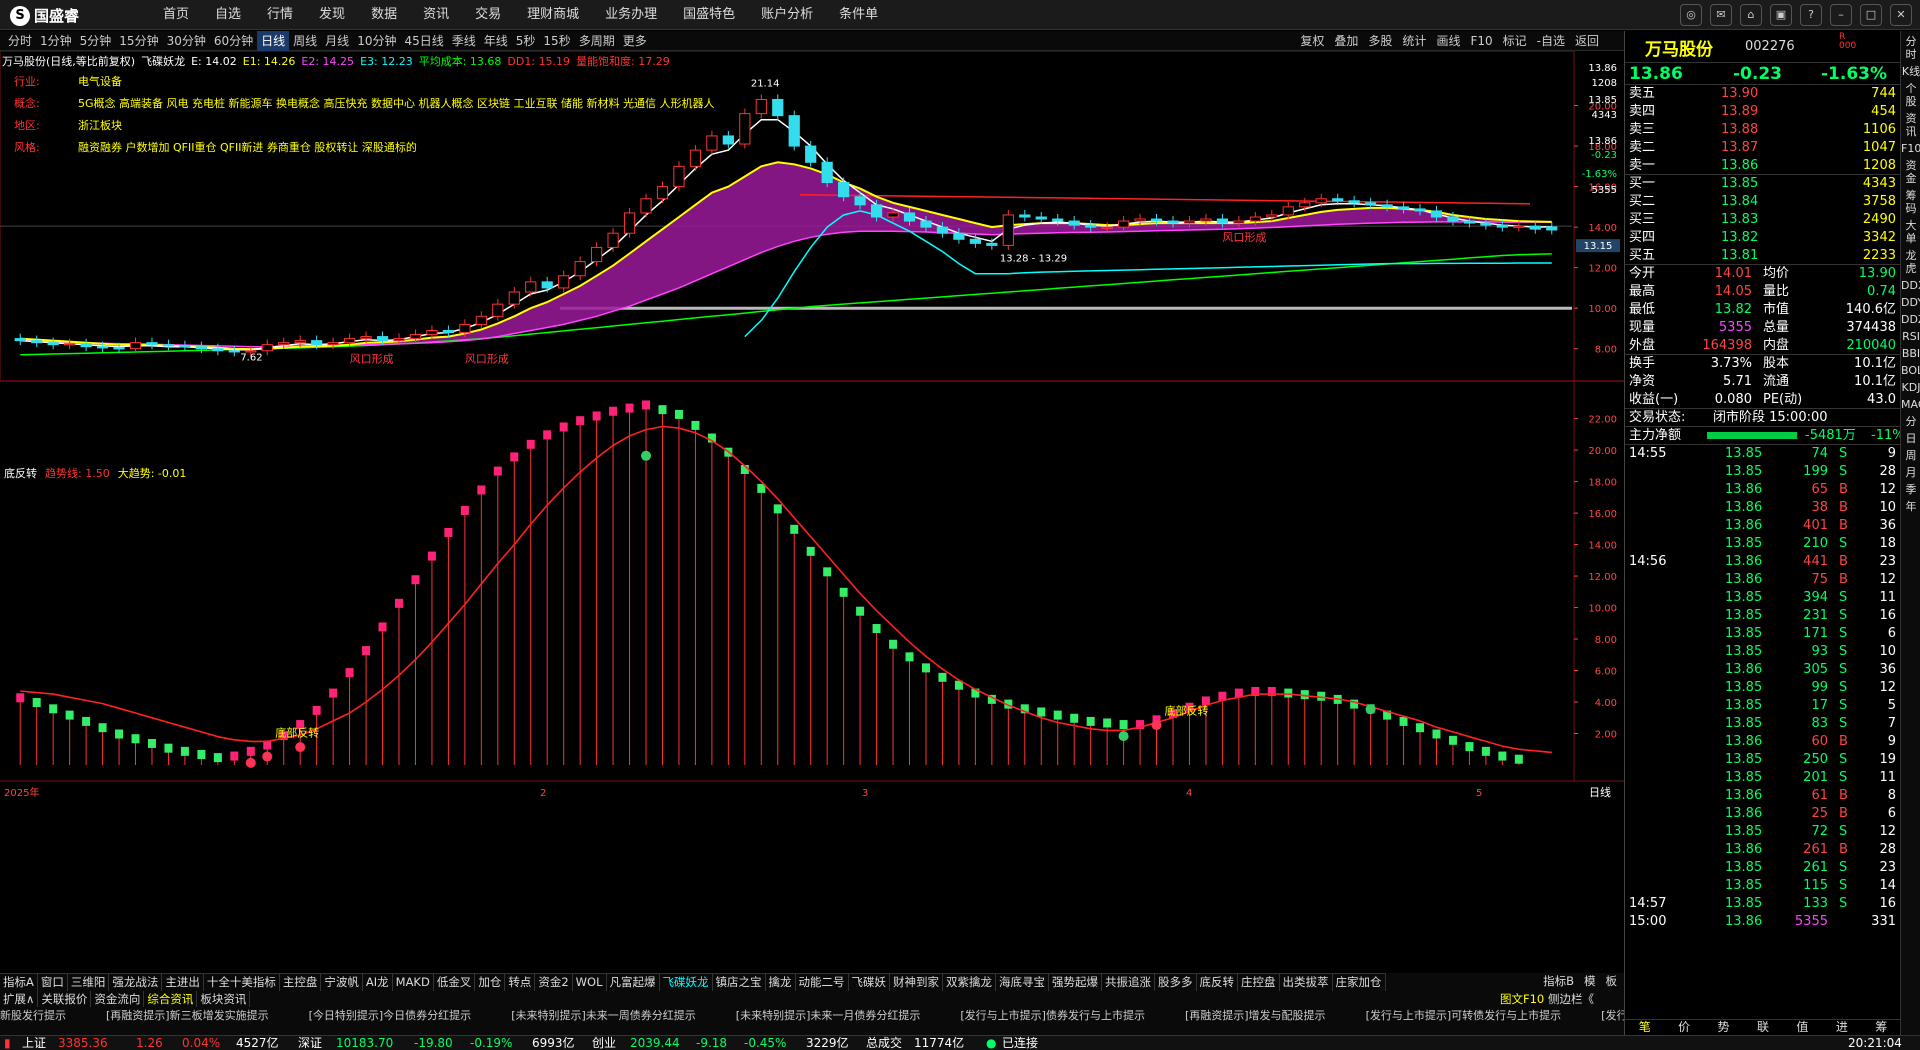 Image resolution: width=1920 pixels, height=1050 pixels. I want to click on indicator-tab-13: 资金2, so click(554, 982).